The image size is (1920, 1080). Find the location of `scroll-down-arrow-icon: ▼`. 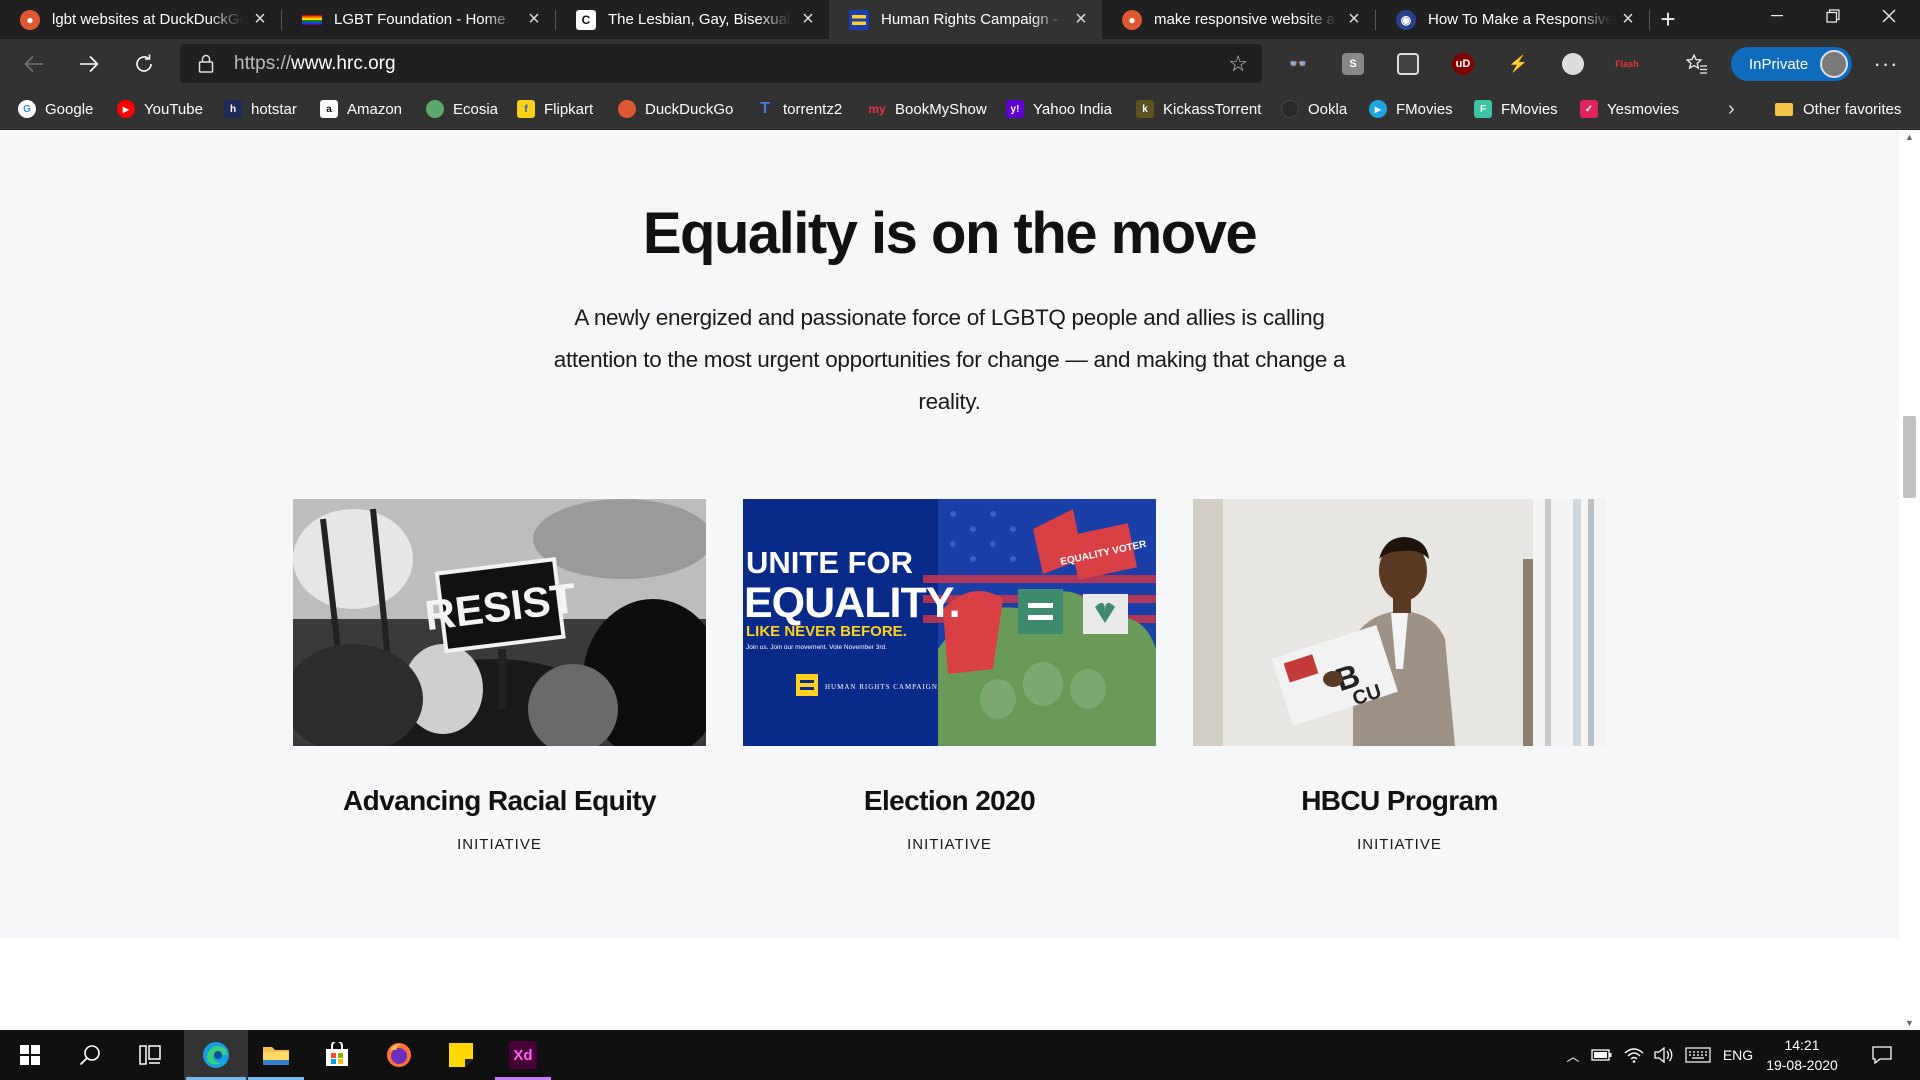

scroll-down-arrow-icon: ▼ is located at coordinates (1909, 1023).